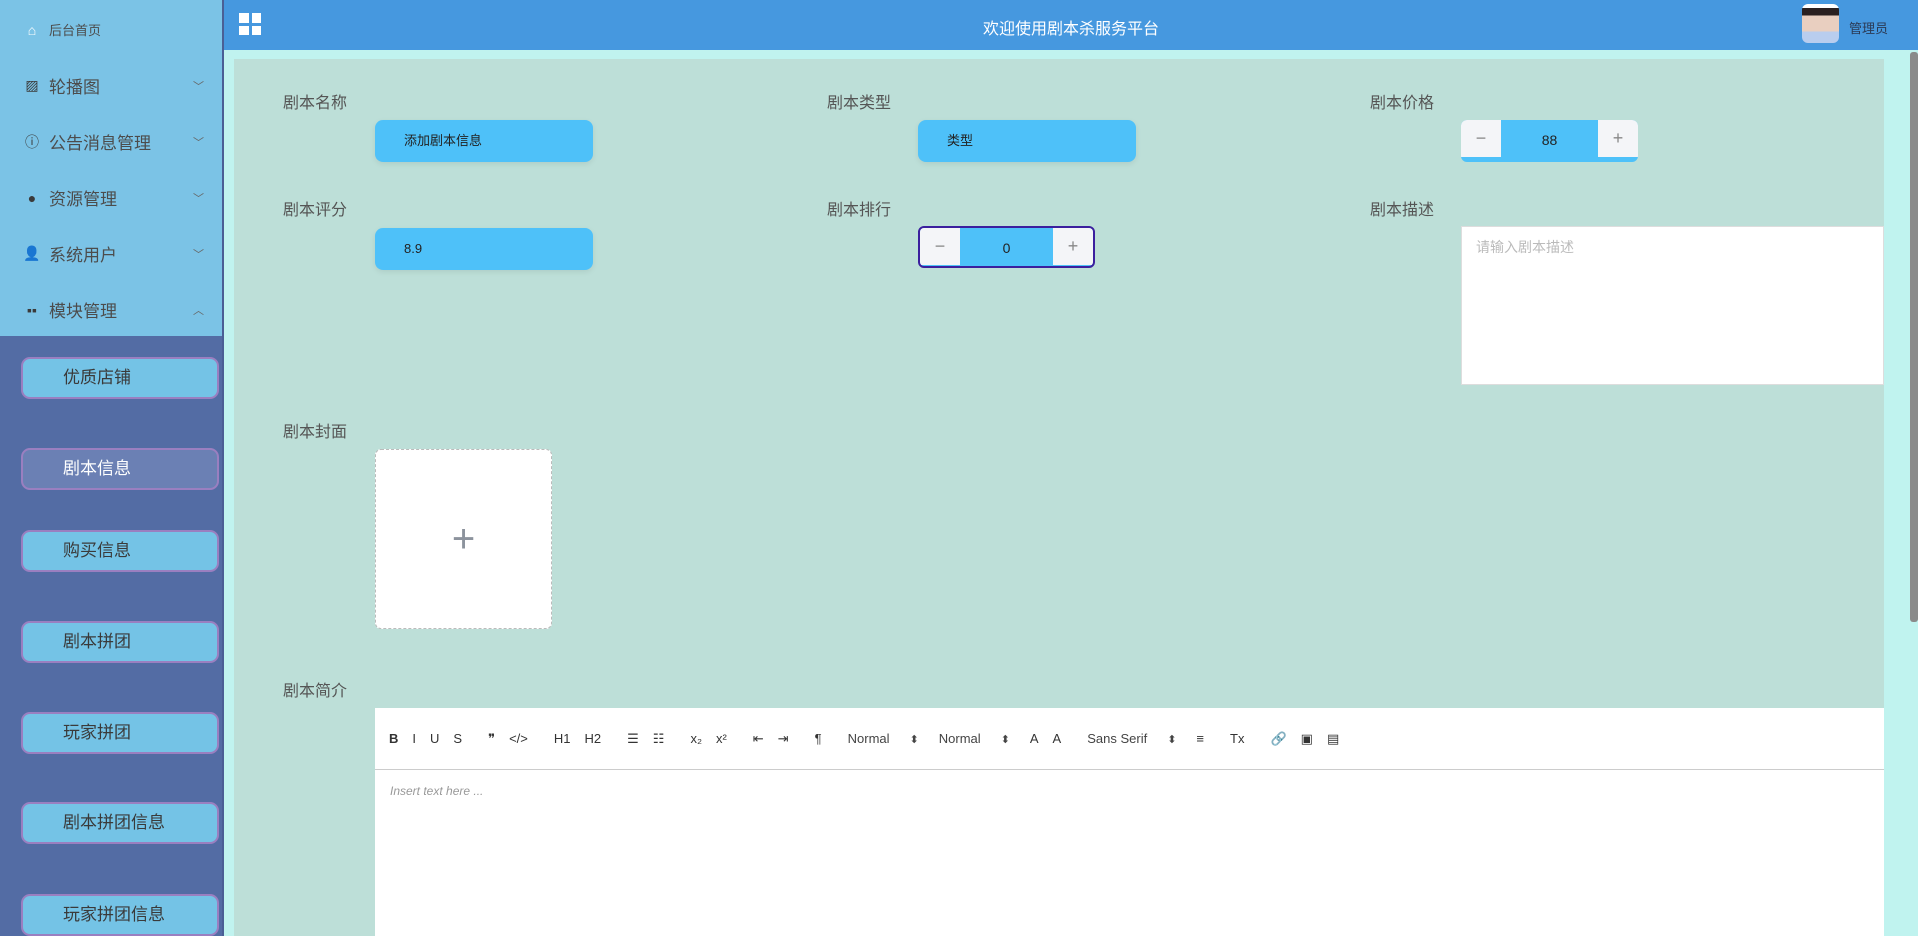 Image resolution: width=1918 pixels, height=936 pixels. Describe the element at coordinates (1618, 138) in the screenshot. I see `price-increment-button: +` at that location.